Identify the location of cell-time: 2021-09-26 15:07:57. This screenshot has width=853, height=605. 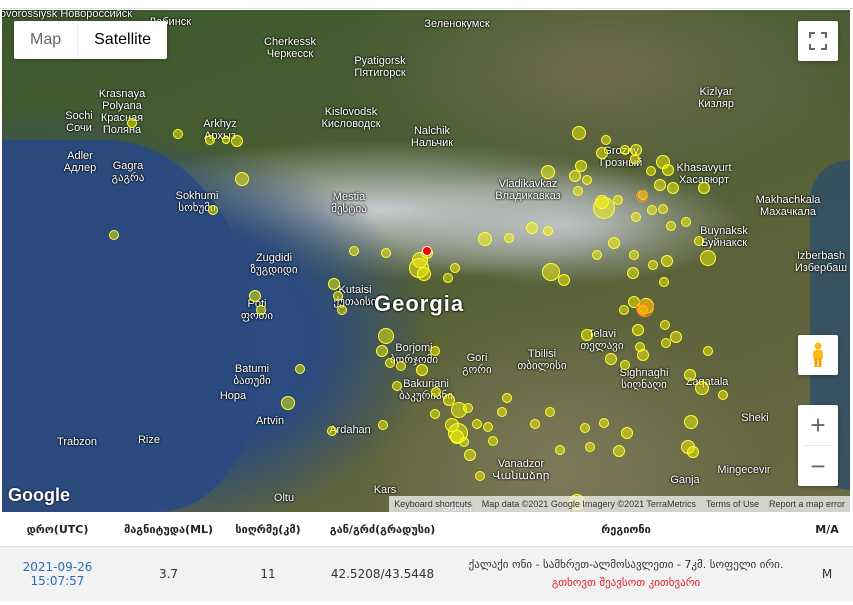
(57, 573).